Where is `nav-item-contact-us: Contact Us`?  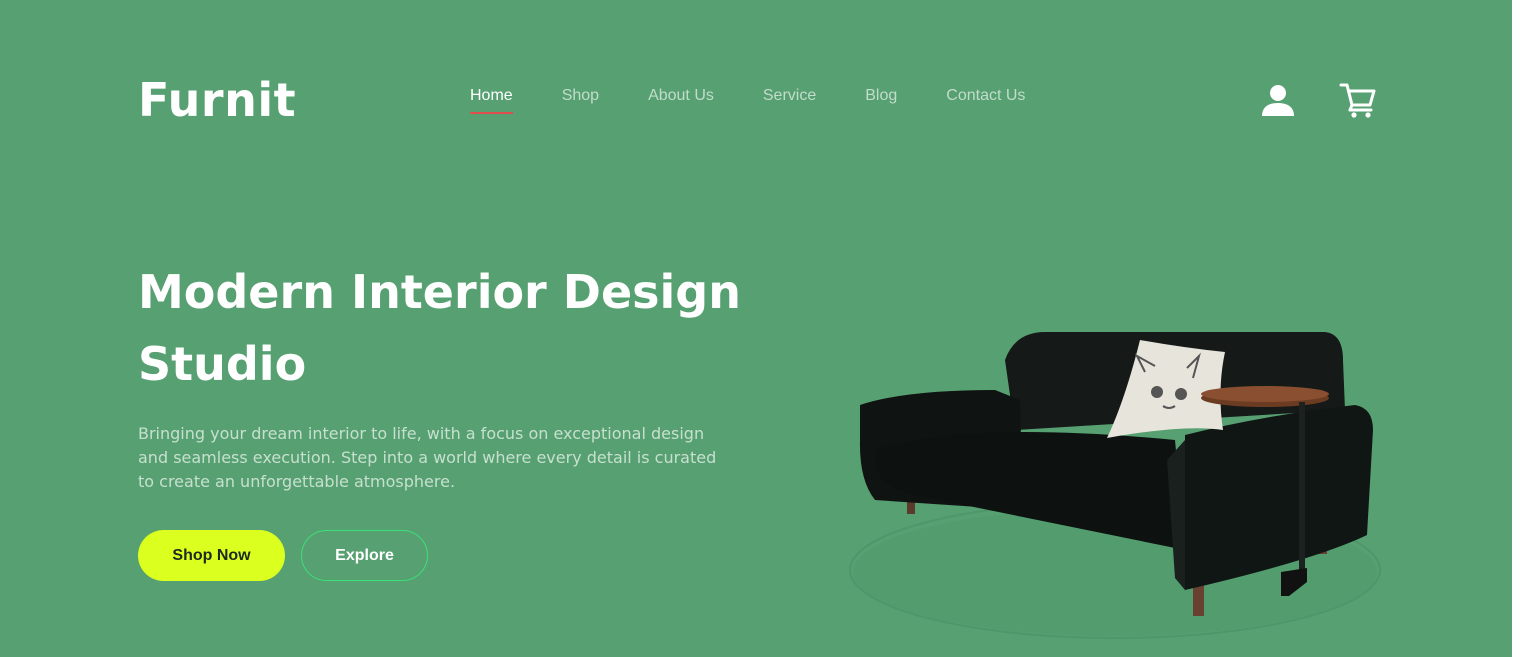
nav-item-contact-us: Contact Us is located at coordinates (985, 96).